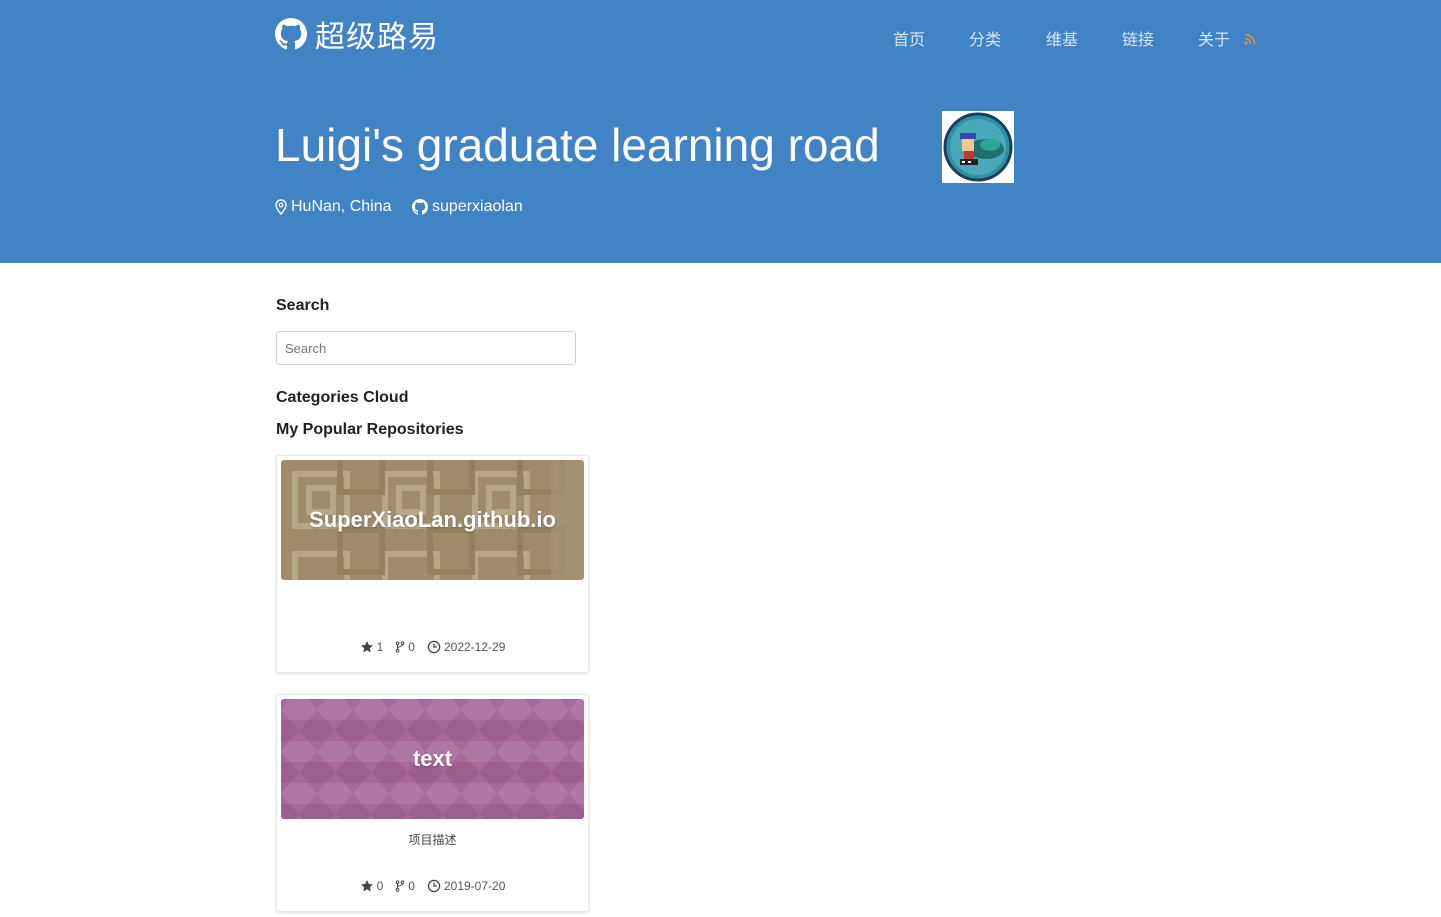 The image size is (1441, 917). Describe the element at coordinates (577, 145) in the screenshot. I see `page-title: Luigi's graduate learning road` at that location.